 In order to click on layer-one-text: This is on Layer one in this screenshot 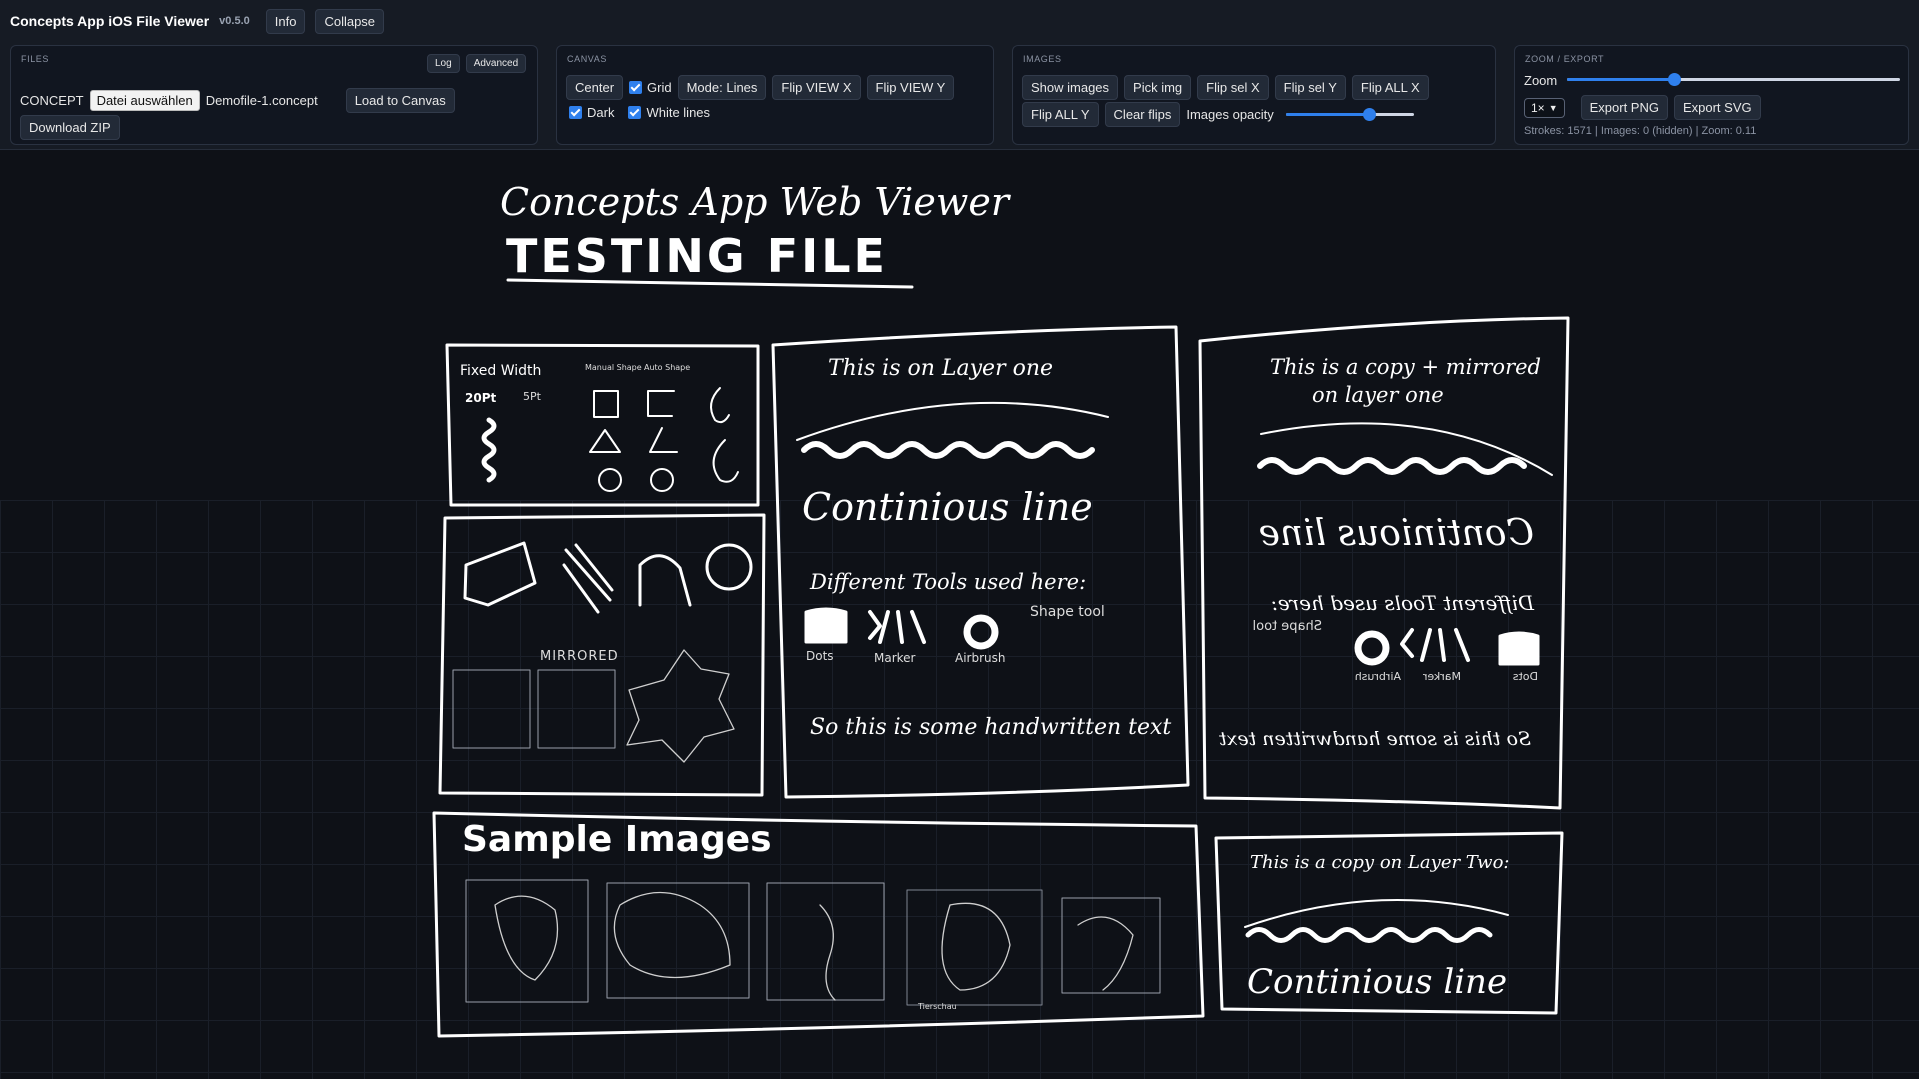, I will do `click(940, 368)`.